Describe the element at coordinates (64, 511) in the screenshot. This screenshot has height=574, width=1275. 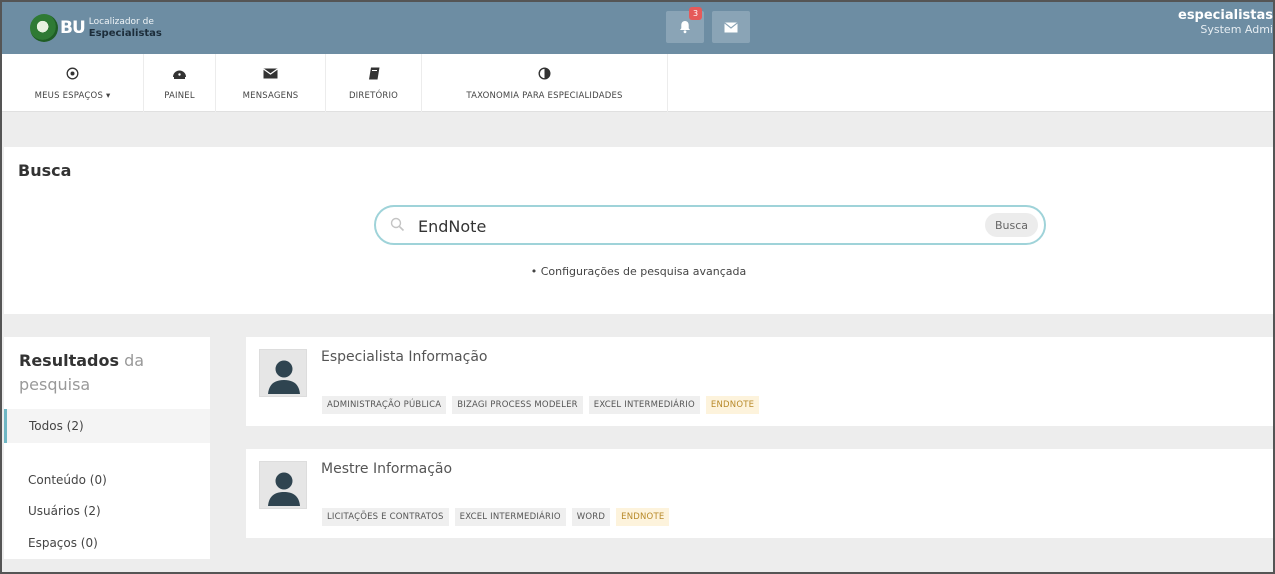
I see `filter-usuarios: Usuários (2)` at that location.